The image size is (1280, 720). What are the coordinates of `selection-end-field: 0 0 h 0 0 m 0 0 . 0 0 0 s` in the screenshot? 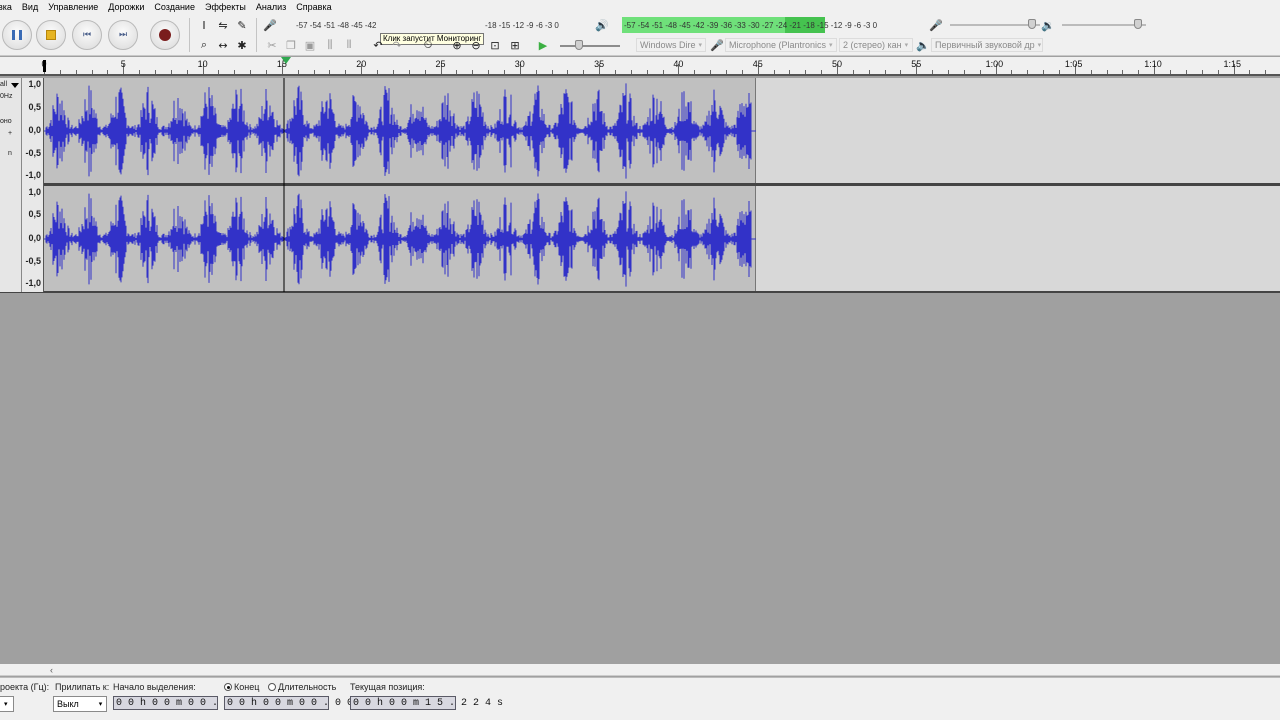 It's located at (300, 703).